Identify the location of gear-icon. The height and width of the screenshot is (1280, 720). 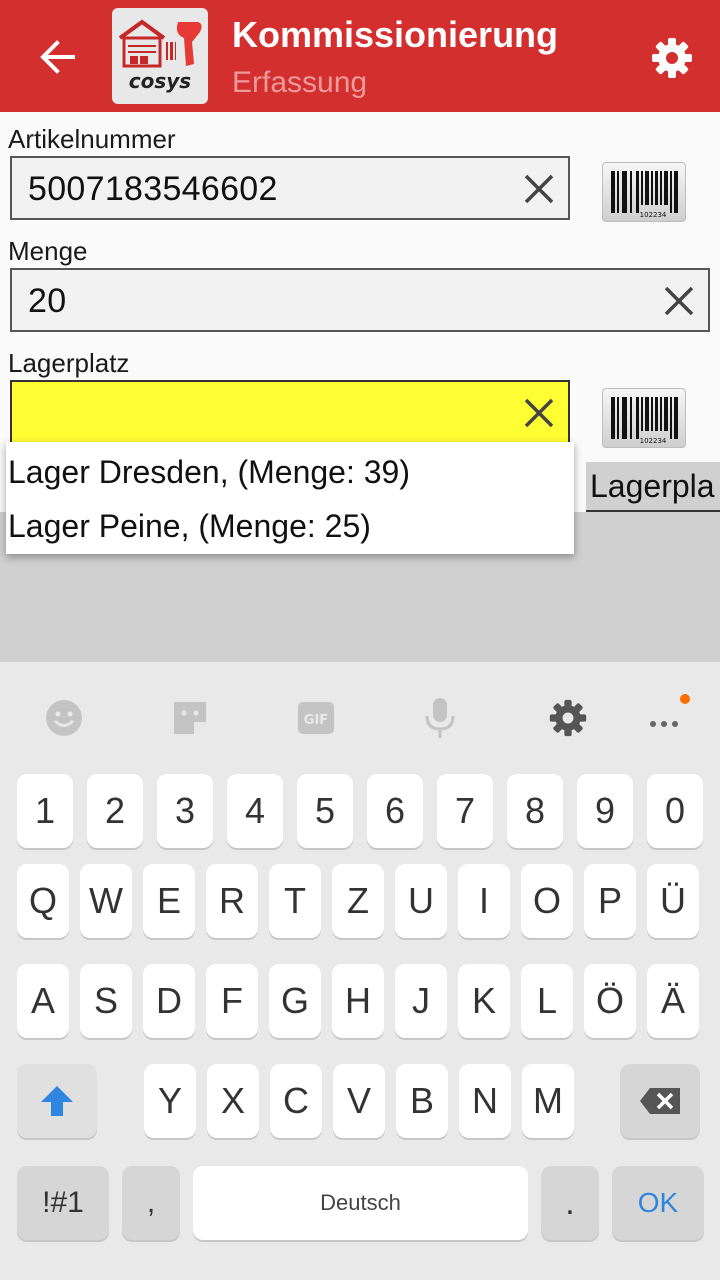
(672, 58).